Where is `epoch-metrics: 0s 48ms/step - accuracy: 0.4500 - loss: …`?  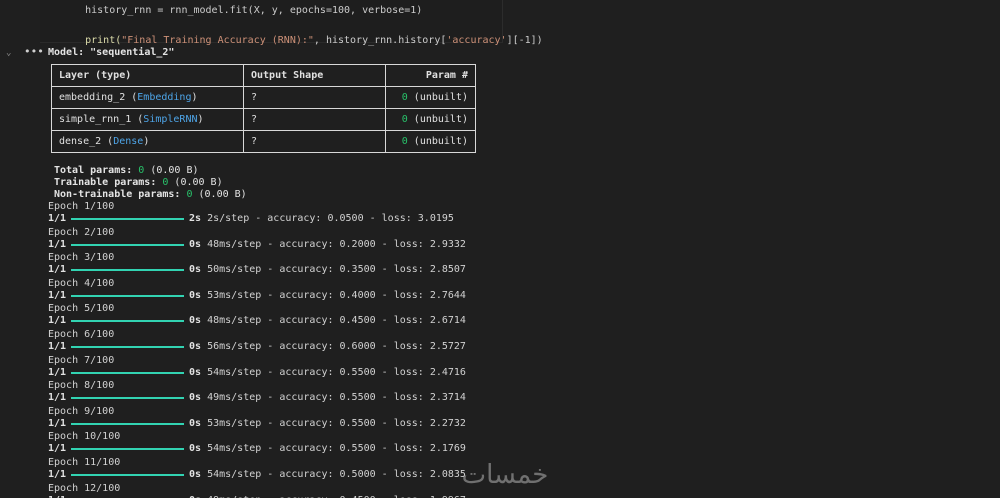
epoch-metrics: 0s 48ms/step - accuracy: 0.4500 - loss: … is located at coordinates (327, 321).